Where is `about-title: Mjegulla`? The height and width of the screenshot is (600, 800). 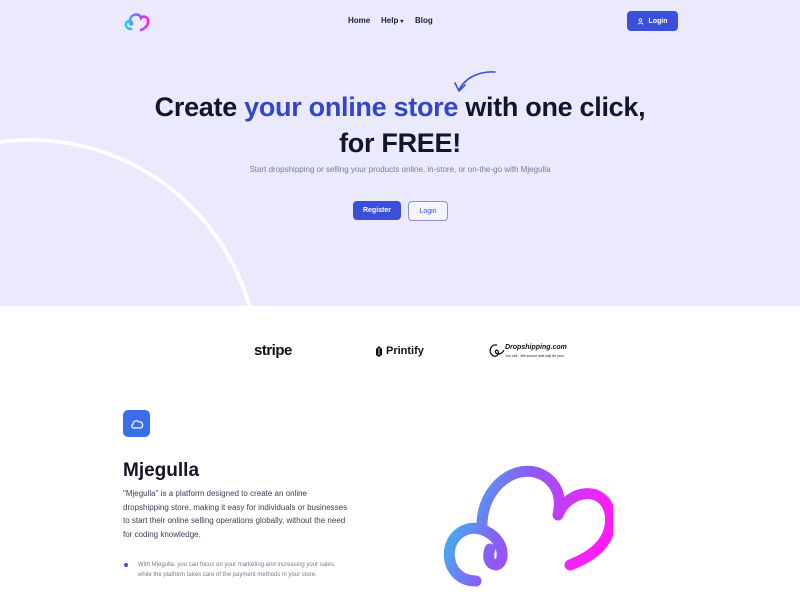 about-title: Mjegulla is located at coordinates (161, 470).